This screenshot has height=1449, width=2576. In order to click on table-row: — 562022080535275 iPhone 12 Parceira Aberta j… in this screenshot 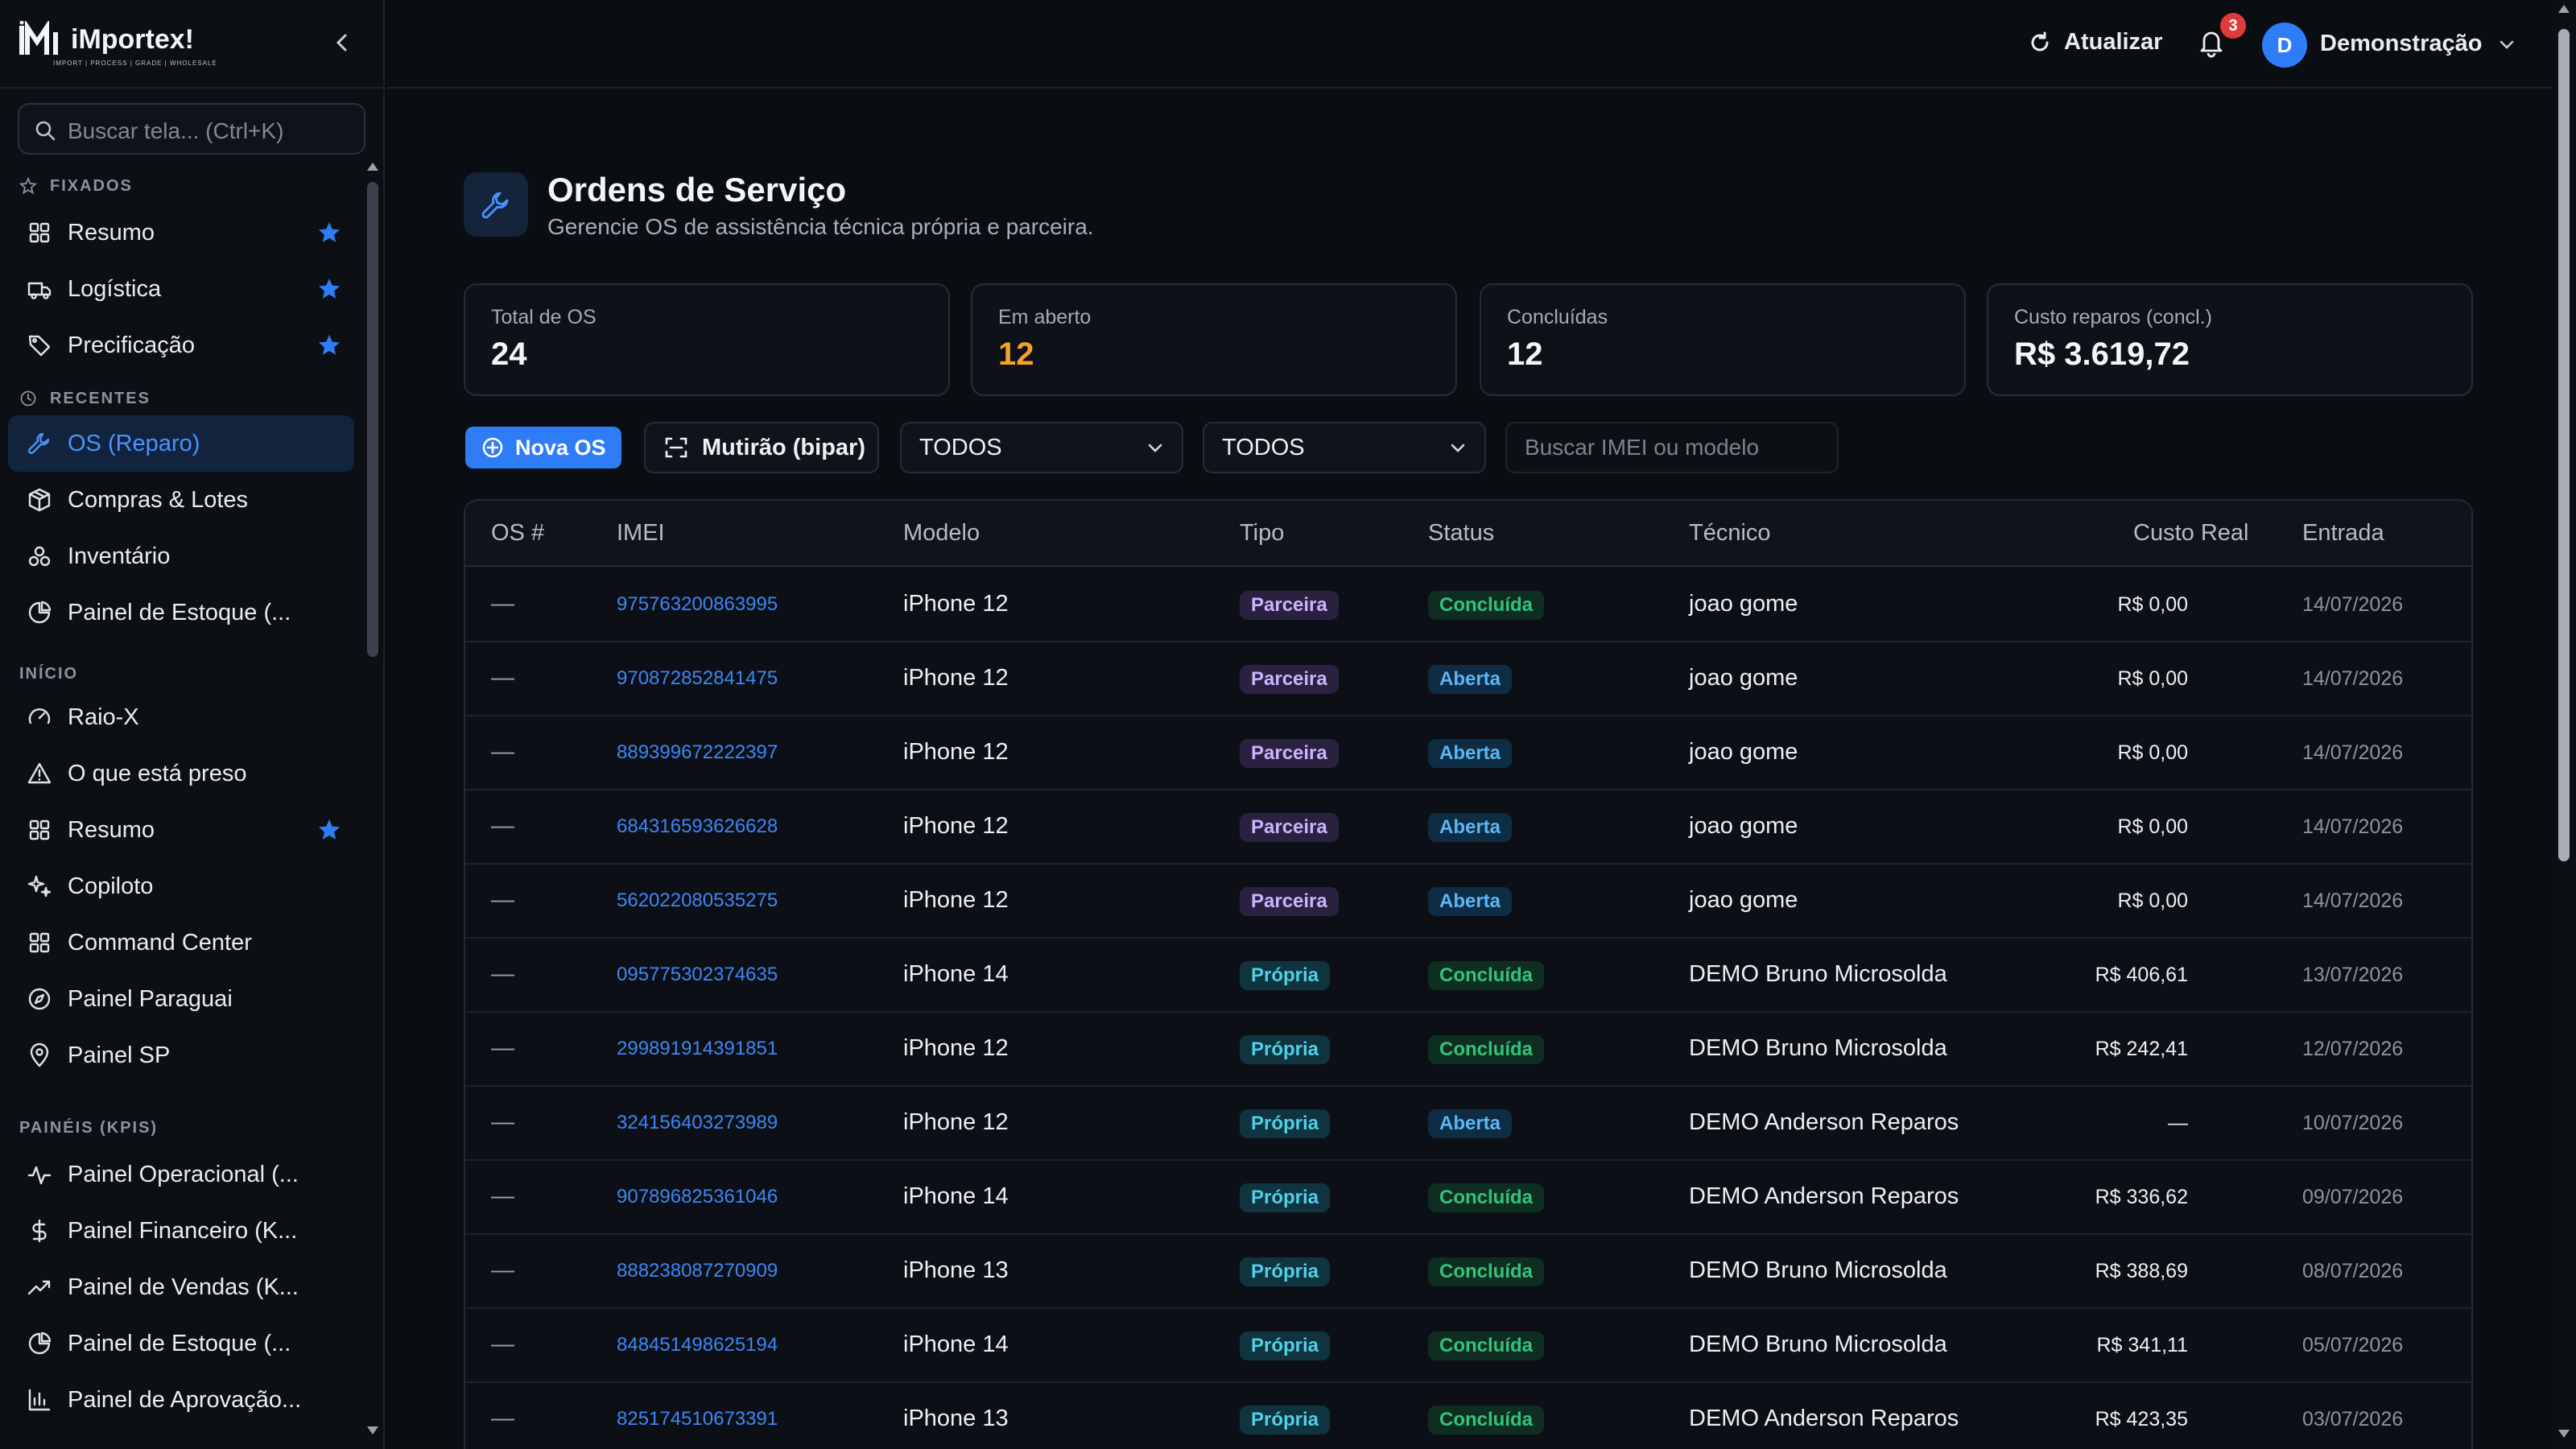, I will do `click(1468, 902)`.